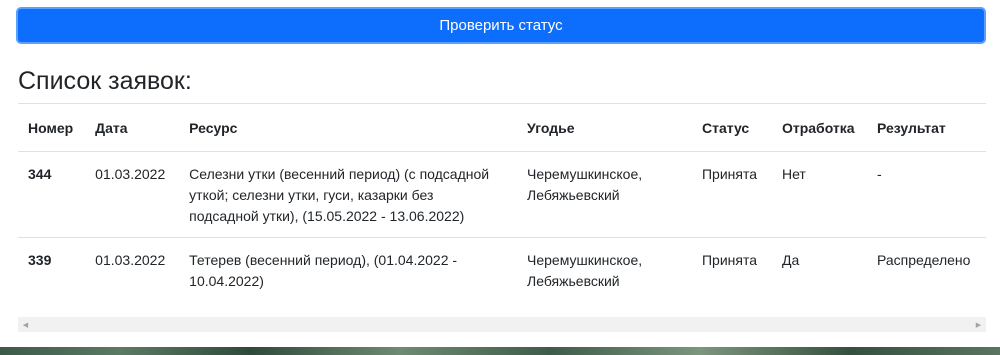 This screenshot has width=1000, height=355. I want to click on column-header-processing: Отработка, so click(819, 127).